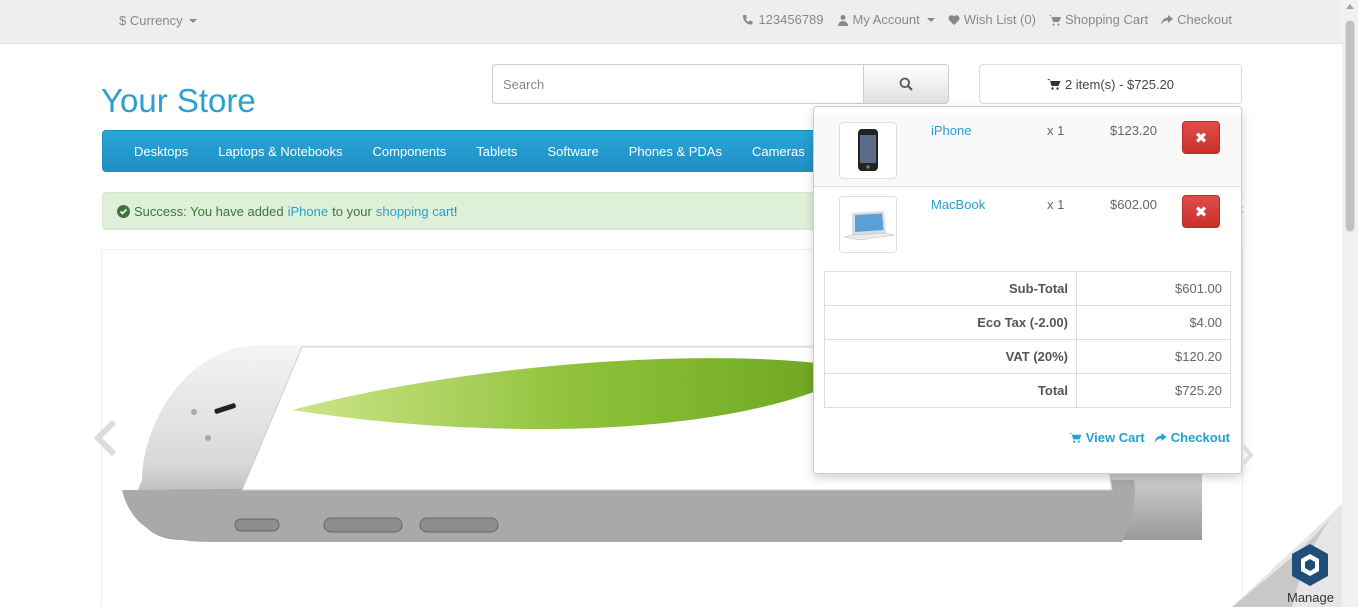 The image size is (1358, 607). Describe the element at coordinates (415, 211) in the screenshot. I see `alert-cart-link: shopping cart` at that location.